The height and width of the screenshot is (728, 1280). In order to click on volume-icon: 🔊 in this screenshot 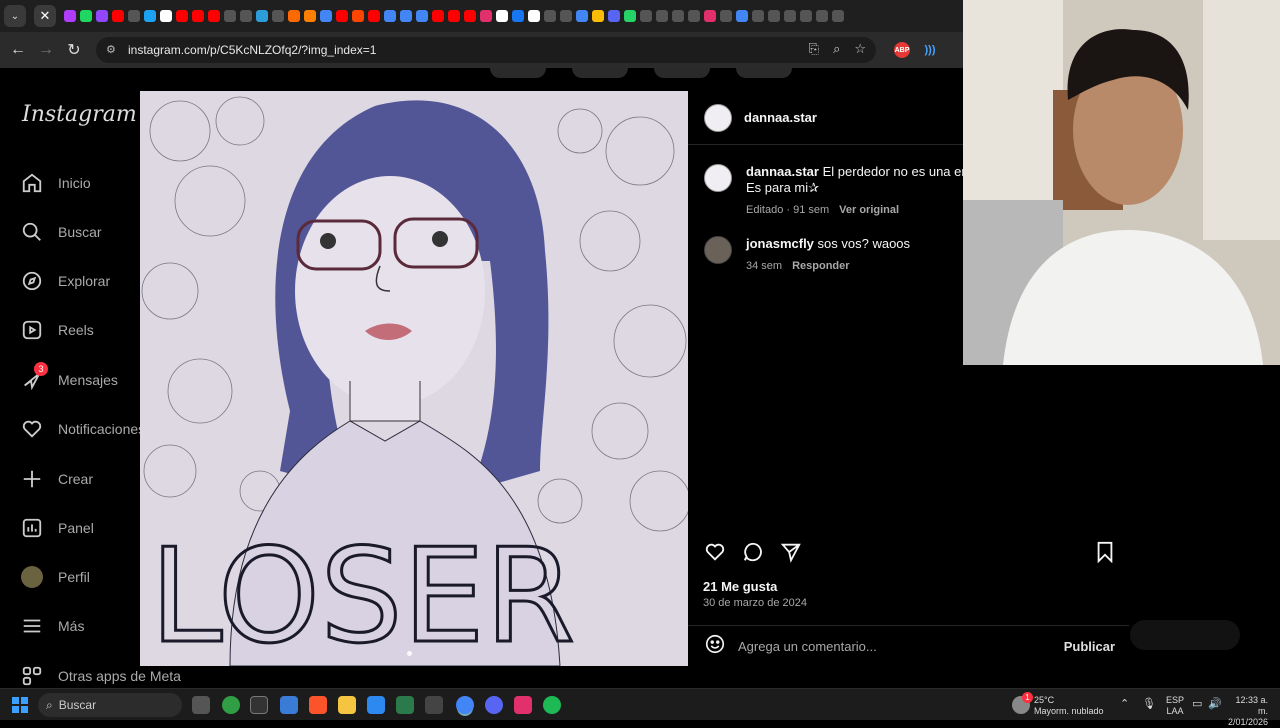, I will do `click(1215, 703)`.